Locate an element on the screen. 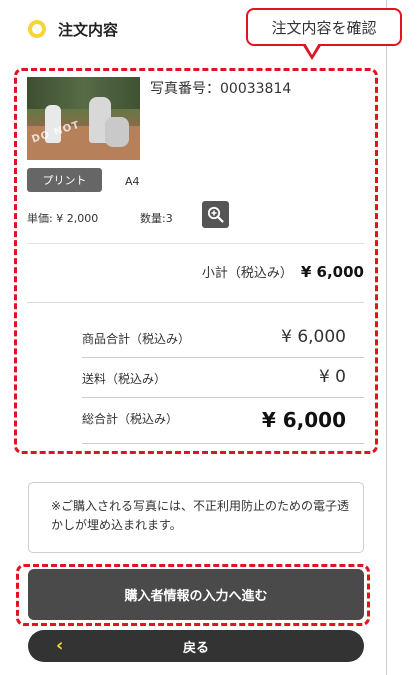 This screenshot has width=420, height=675. content-edge-divider is located at coordinates (386, 337).